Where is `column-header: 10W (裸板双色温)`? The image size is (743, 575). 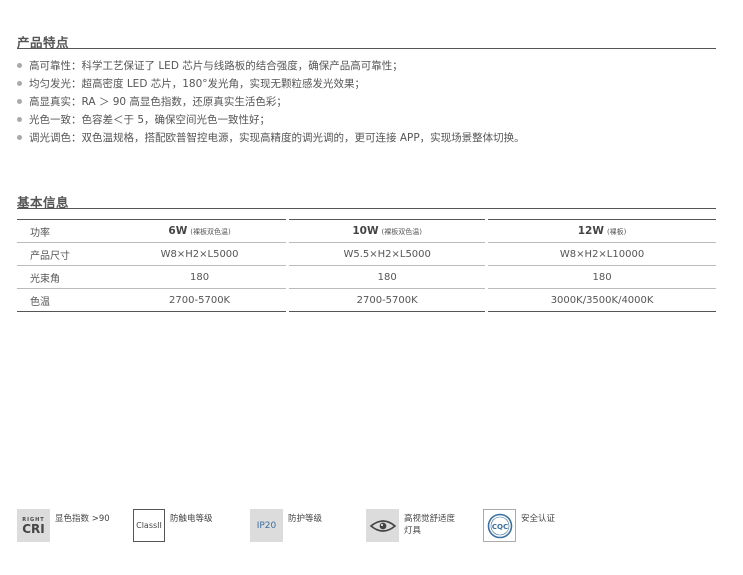
column-header: 10W (裸板双色温) is located at coordinates (386, 231).